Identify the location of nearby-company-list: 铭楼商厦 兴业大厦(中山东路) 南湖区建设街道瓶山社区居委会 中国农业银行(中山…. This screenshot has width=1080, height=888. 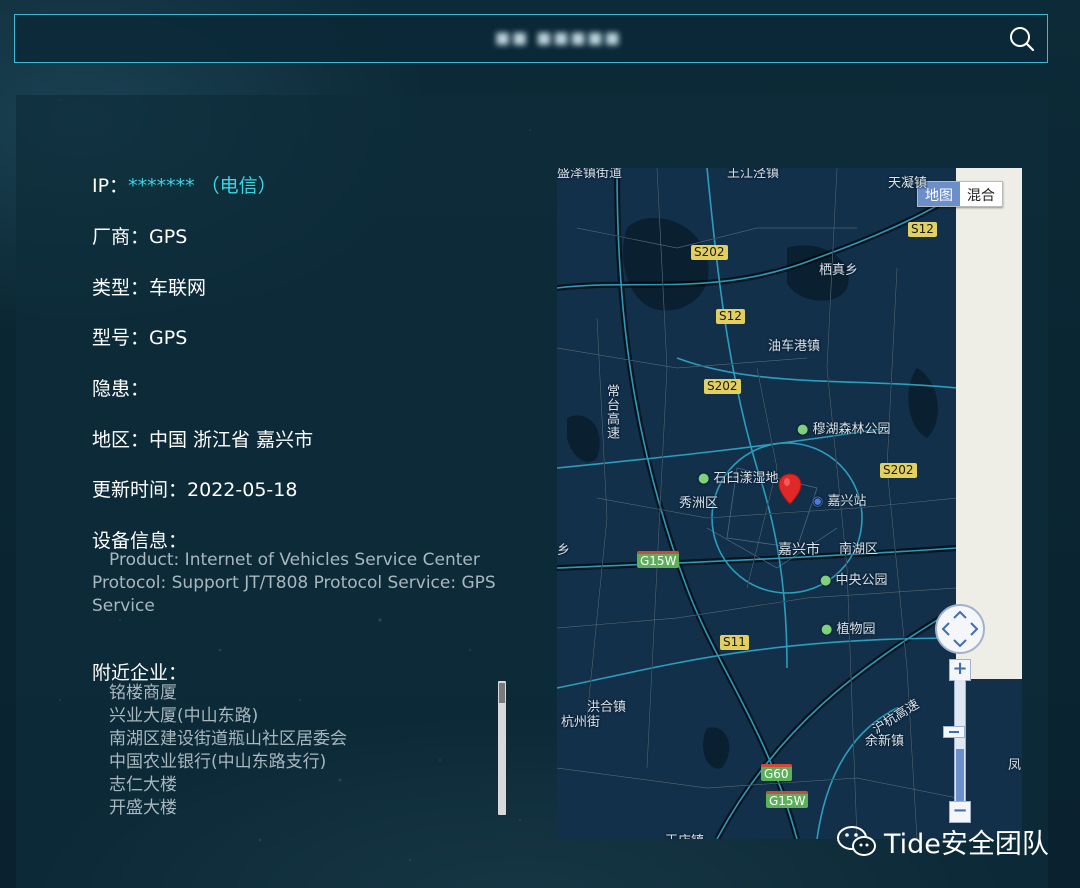
(299, 751).